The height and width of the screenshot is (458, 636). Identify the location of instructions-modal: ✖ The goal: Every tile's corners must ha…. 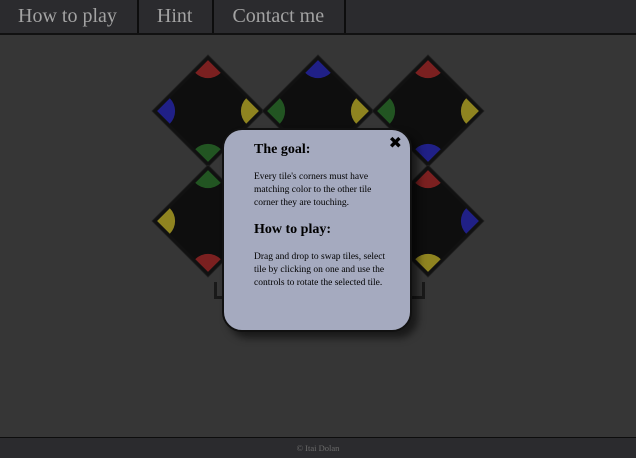
(317, 230).